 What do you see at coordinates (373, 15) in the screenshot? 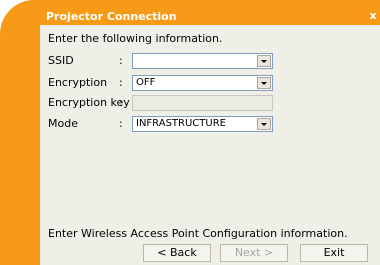
I see `close-icon: x` at bounding box center [373, 15].